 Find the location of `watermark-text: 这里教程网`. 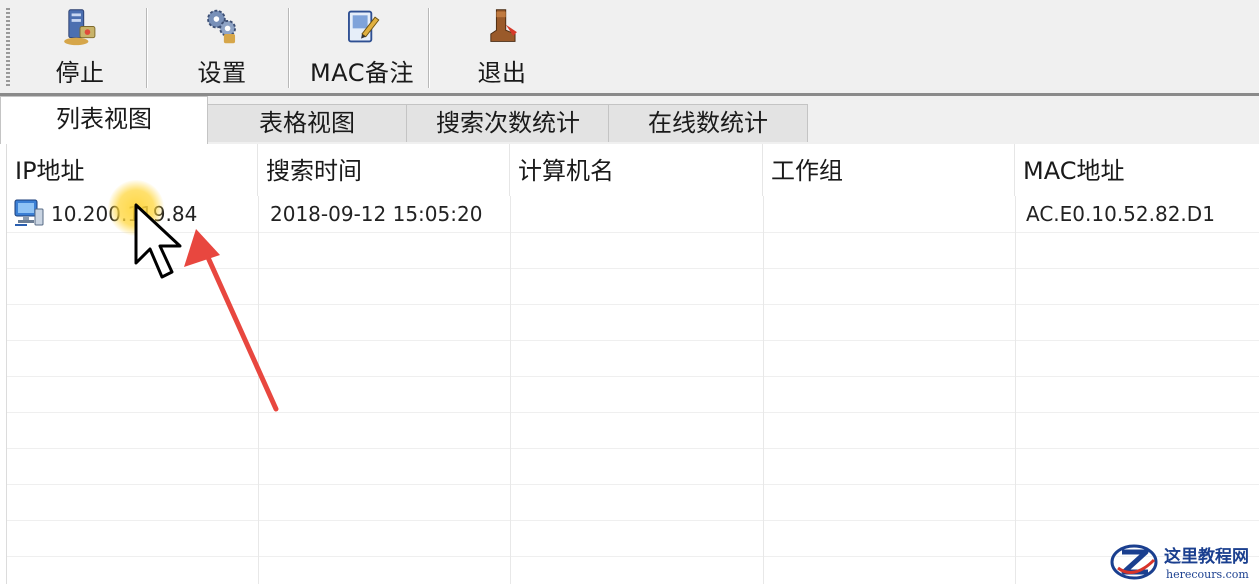

watermark-text: 这里教程网 is located at coordinates (1206, 556).